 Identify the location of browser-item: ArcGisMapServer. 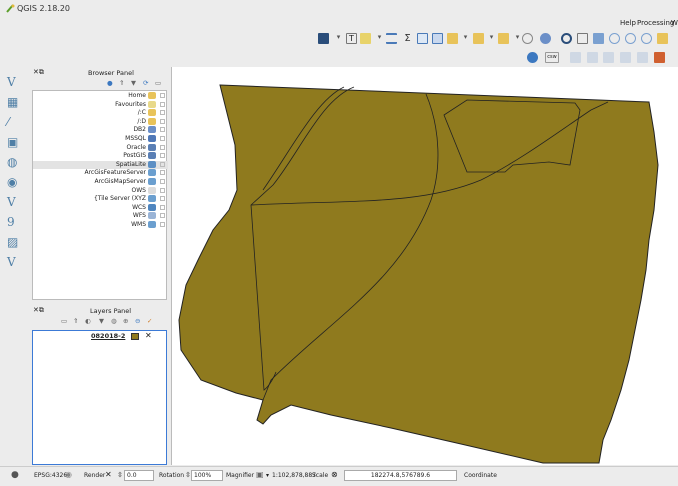
(100, 182).